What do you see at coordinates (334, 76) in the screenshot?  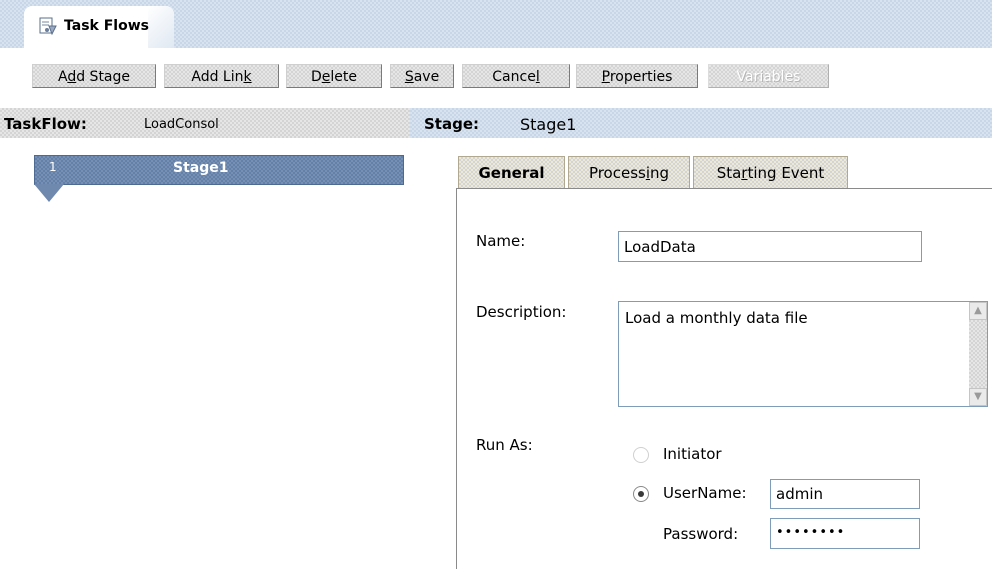 I see `toolbar-button-2: Delete` at bounding box center [334, 76].